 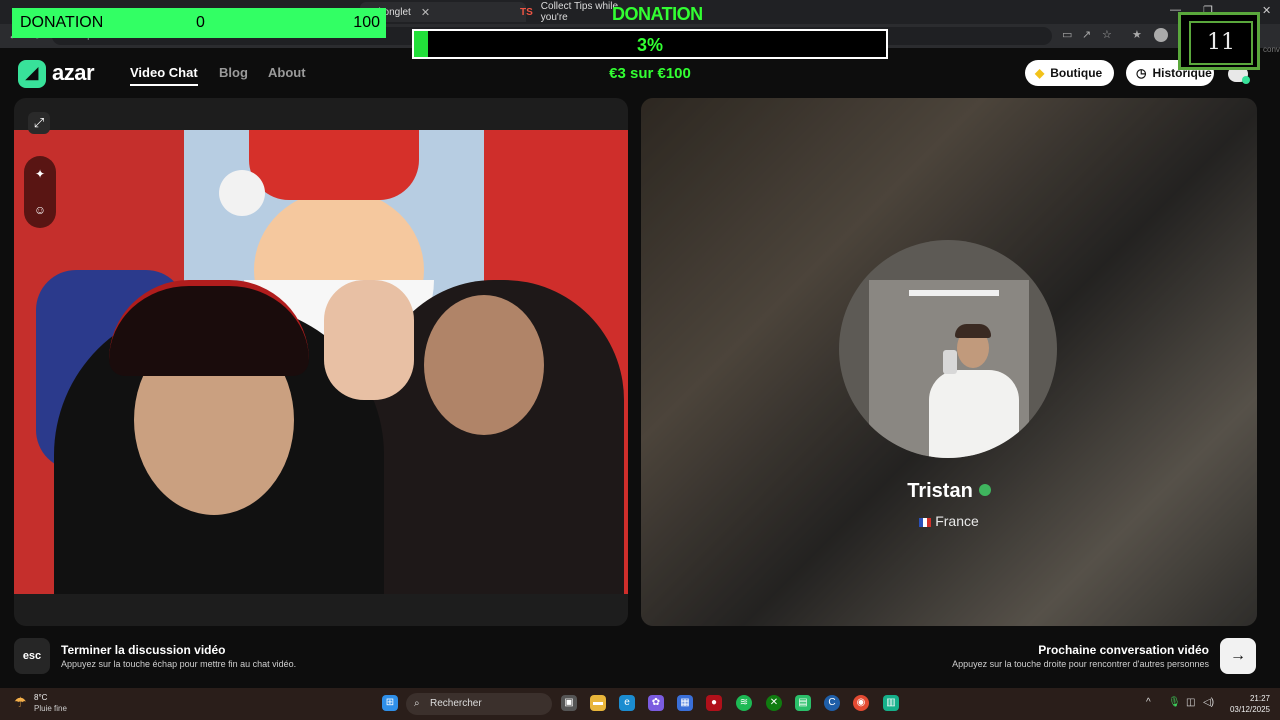 What do you see at coordinates (334, 165) in the screenshot?
I see `santa-hat` at bounding box center [334, 165].